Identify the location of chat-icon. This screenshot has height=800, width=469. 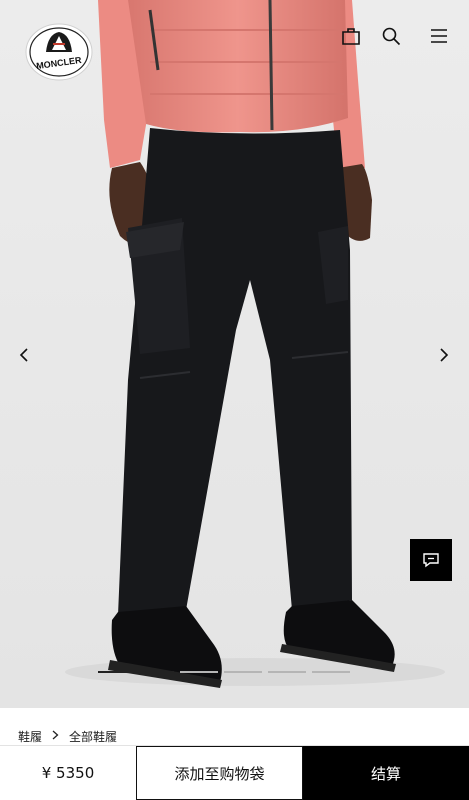
(431, 560).